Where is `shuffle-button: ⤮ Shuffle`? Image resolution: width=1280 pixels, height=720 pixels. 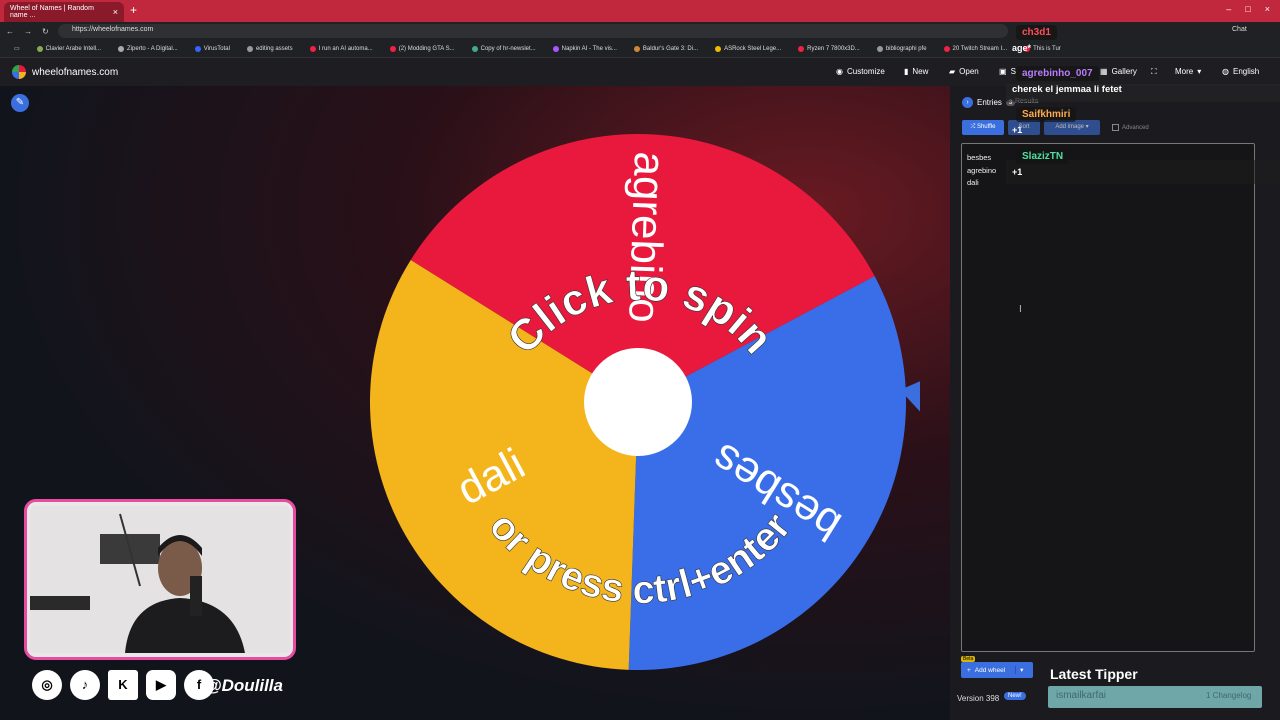 shuffle-button: ⤮ Shuffle is located at coordinates (983, 127).